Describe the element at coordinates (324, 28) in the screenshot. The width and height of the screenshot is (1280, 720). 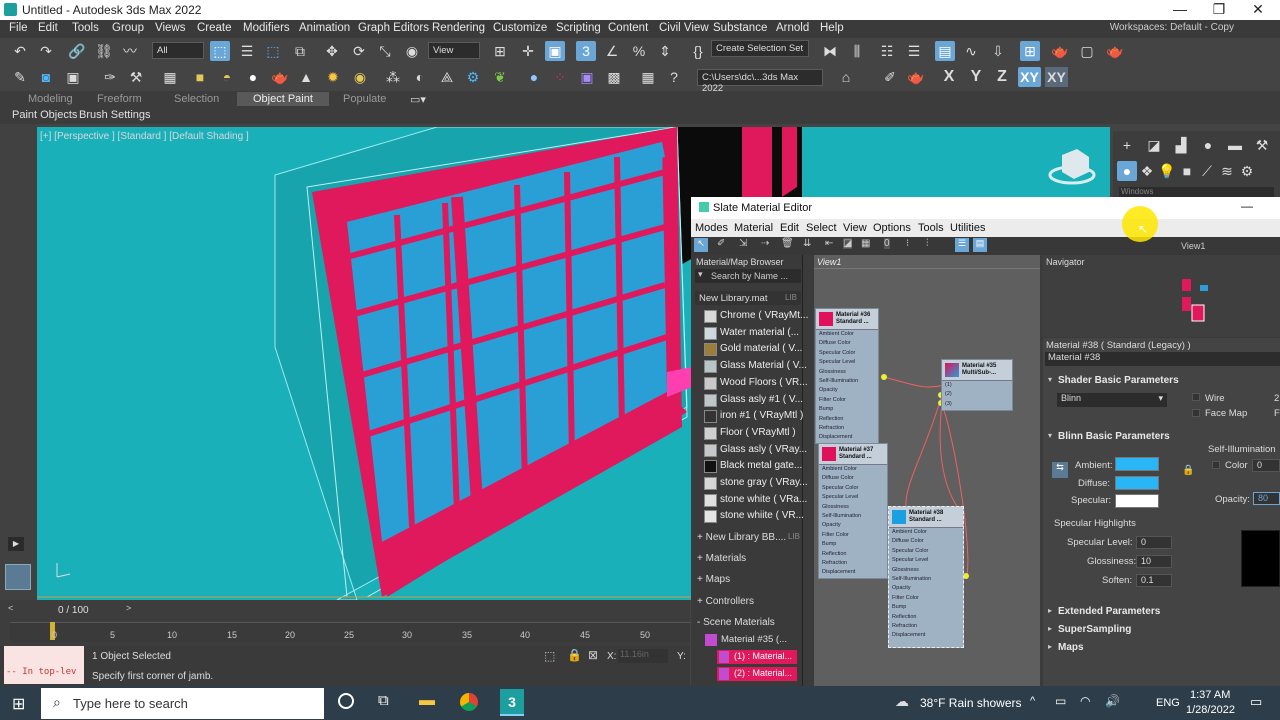
I see `menu-animation: Animation` at that location.